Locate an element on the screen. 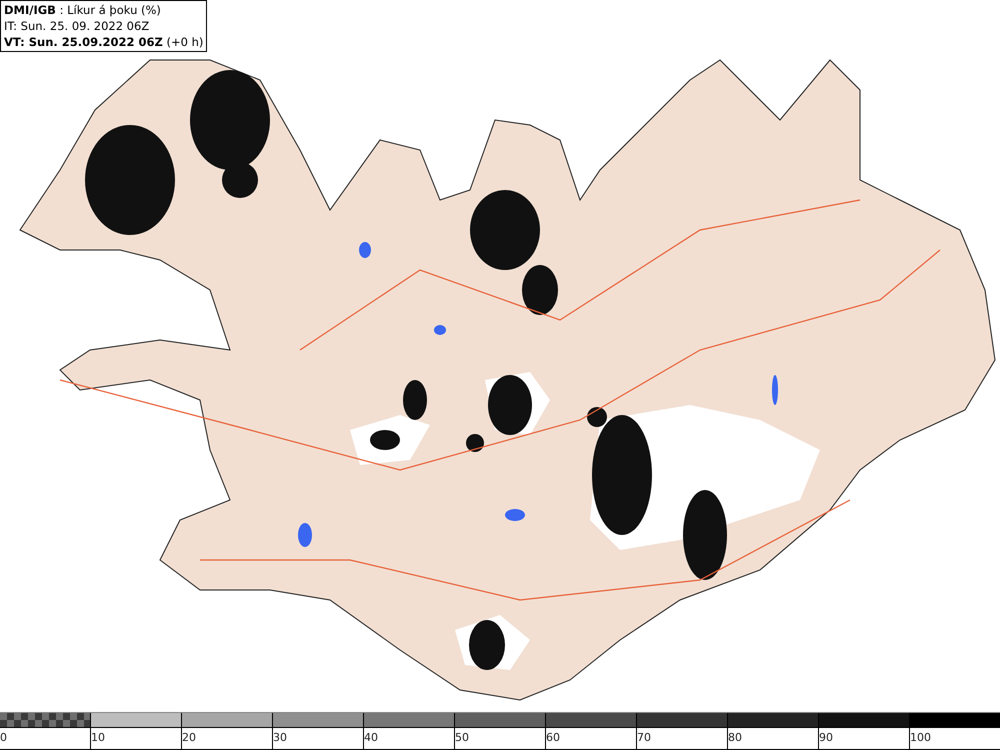 The image size is (1000, 750). legend-label: 20 is located at coordinates (189, 737).